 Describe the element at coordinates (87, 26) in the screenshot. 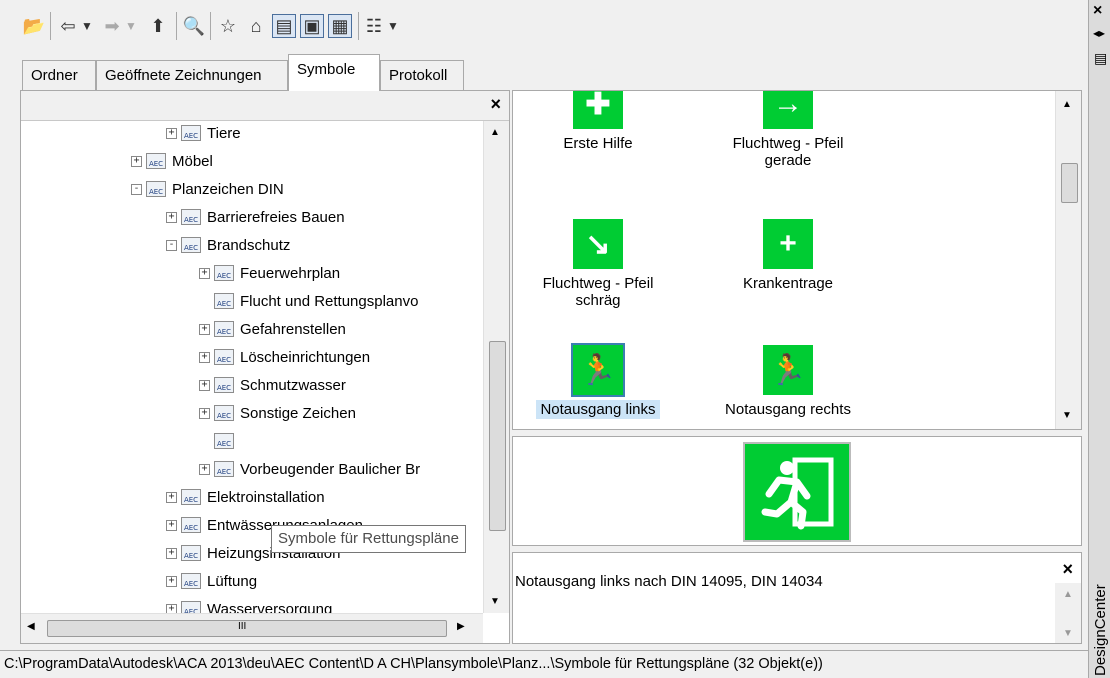

I see `back-dropdown-icon: ▼` at that location.